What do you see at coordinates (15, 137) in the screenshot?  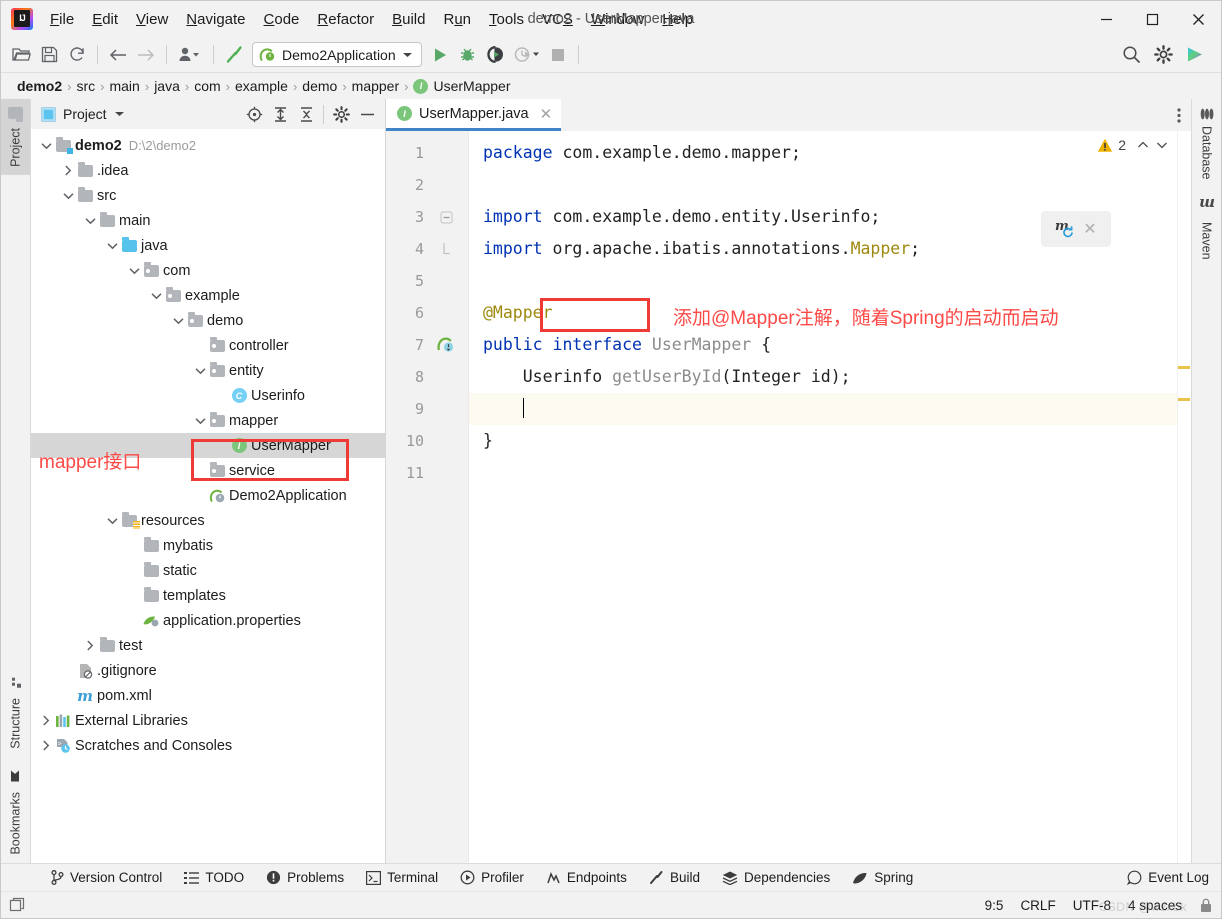 I see `tool-button-project: Project` at bounding box center [15, 137].